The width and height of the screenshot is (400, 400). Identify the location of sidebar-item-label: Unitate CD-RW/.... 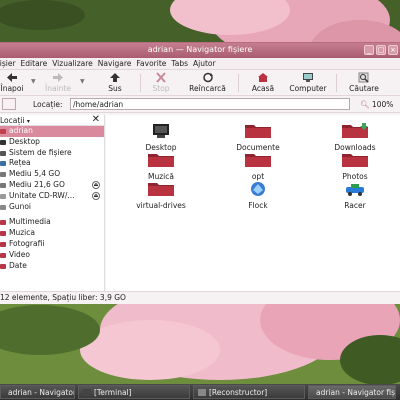
(42, 195).